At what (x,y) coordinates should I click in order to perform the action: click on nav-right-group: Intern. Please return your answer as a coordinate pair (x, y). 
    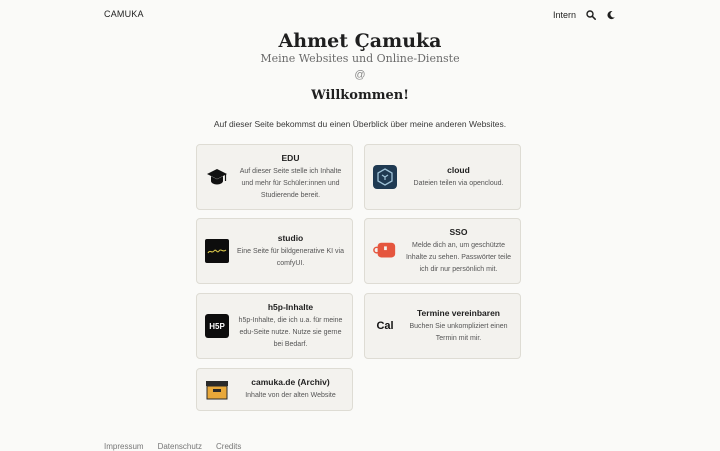
    Looking at the image, I should click on (584, 14).